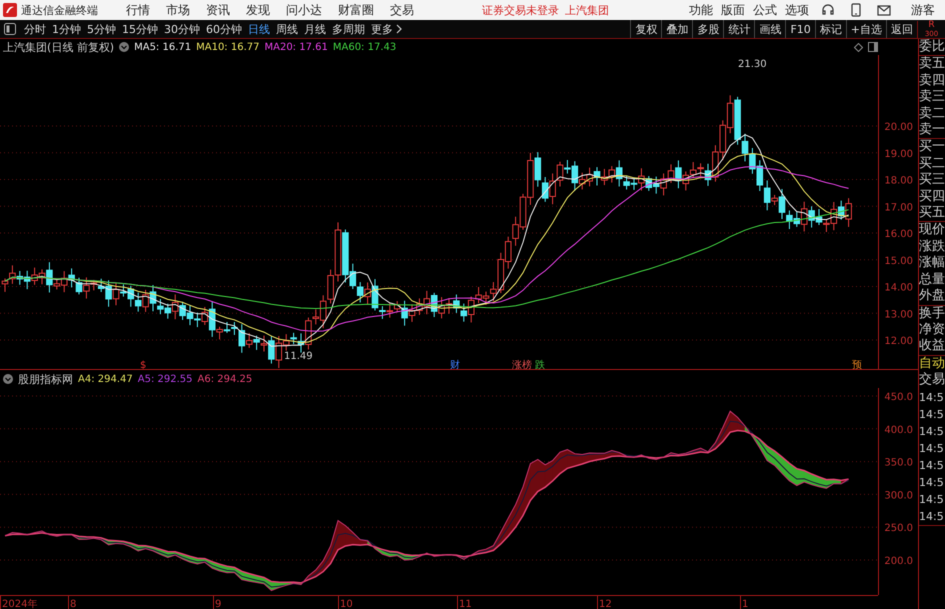  Describe the element at coordinates (898, 288) in the screenshot. I see `axis-label: 14.00` at that location.